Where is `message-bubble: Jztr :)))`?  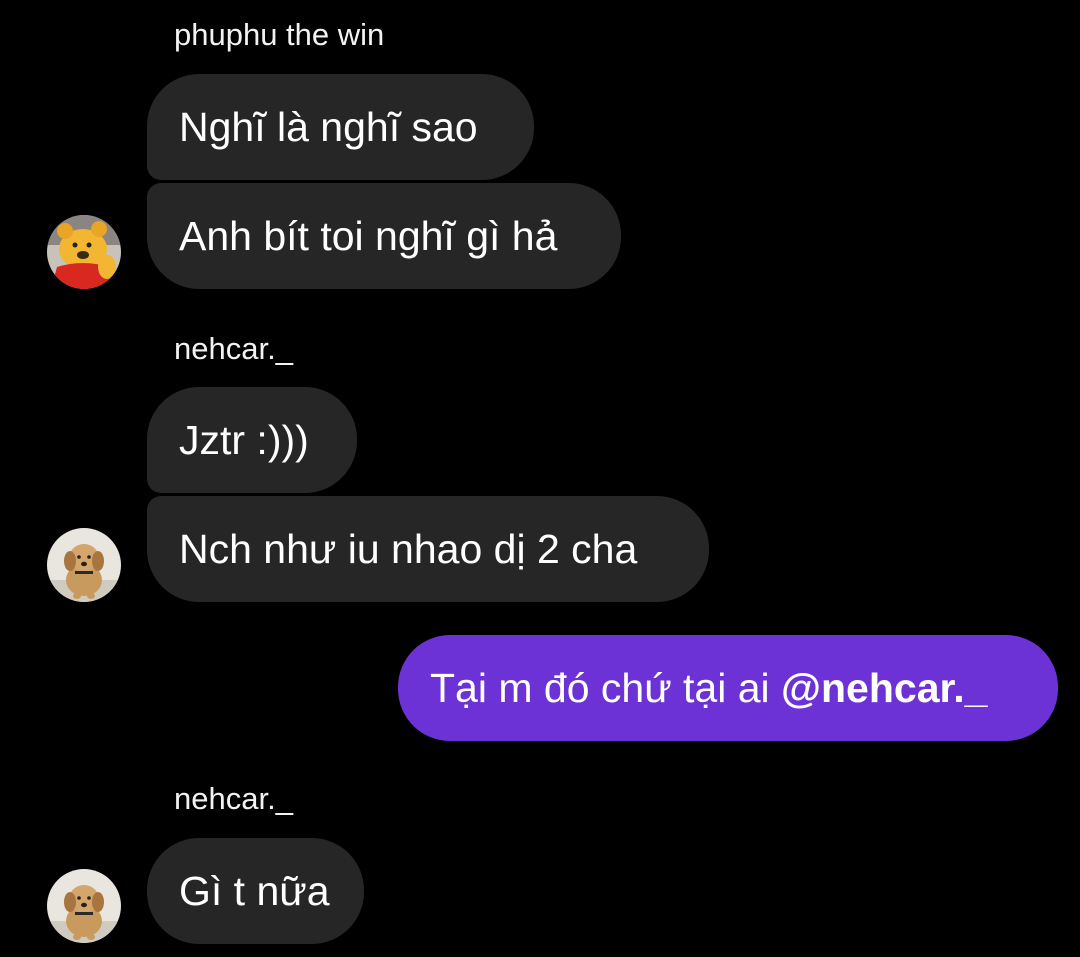 message-bubble: Jztr :))) is located at coordinates (252, 440).